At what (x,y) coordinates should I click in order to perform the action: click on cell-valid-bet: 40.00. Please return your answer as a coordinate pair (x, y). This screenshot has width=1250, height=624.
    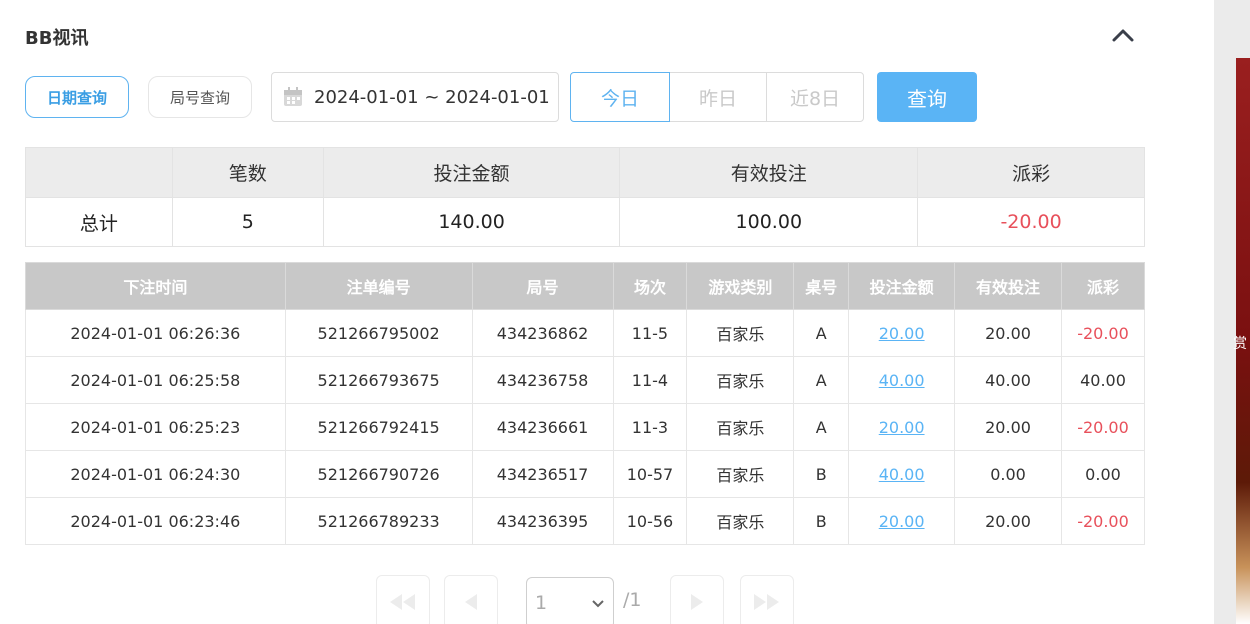
    Looking at the image, I should click on (1008, 380).